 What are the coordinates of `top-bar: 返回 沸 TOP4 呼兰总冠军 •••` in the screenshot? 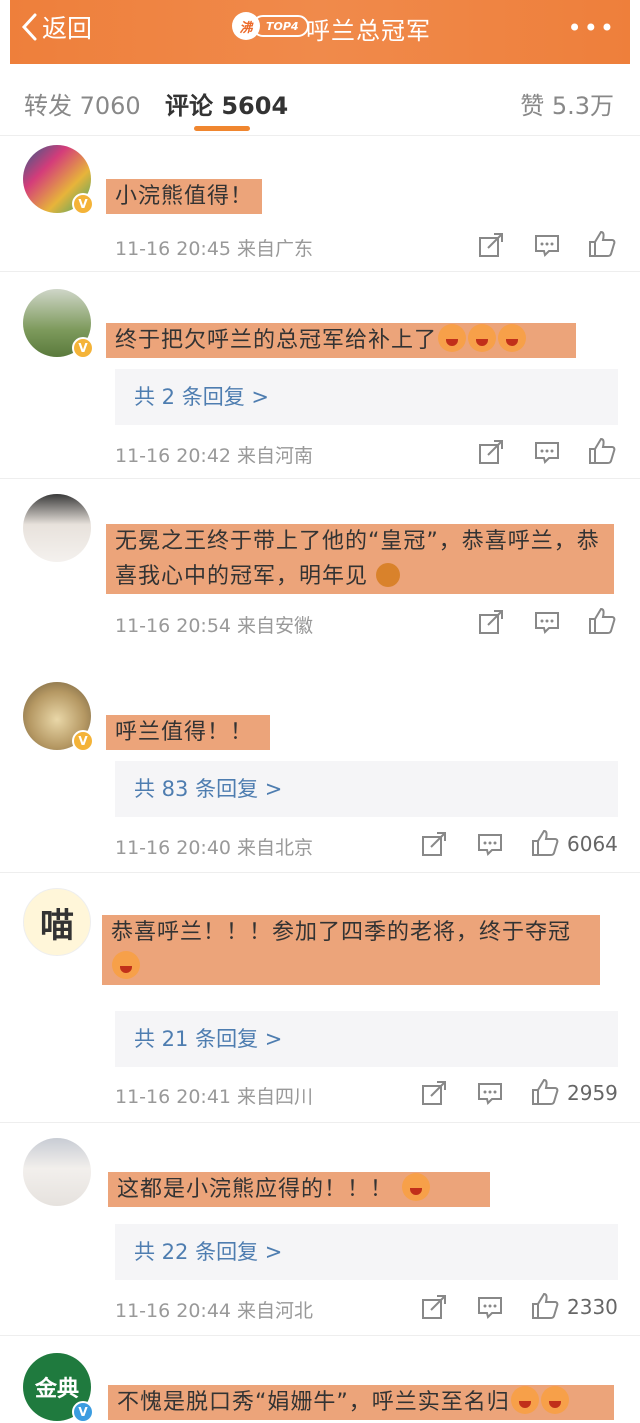 It's located at (320, 32).